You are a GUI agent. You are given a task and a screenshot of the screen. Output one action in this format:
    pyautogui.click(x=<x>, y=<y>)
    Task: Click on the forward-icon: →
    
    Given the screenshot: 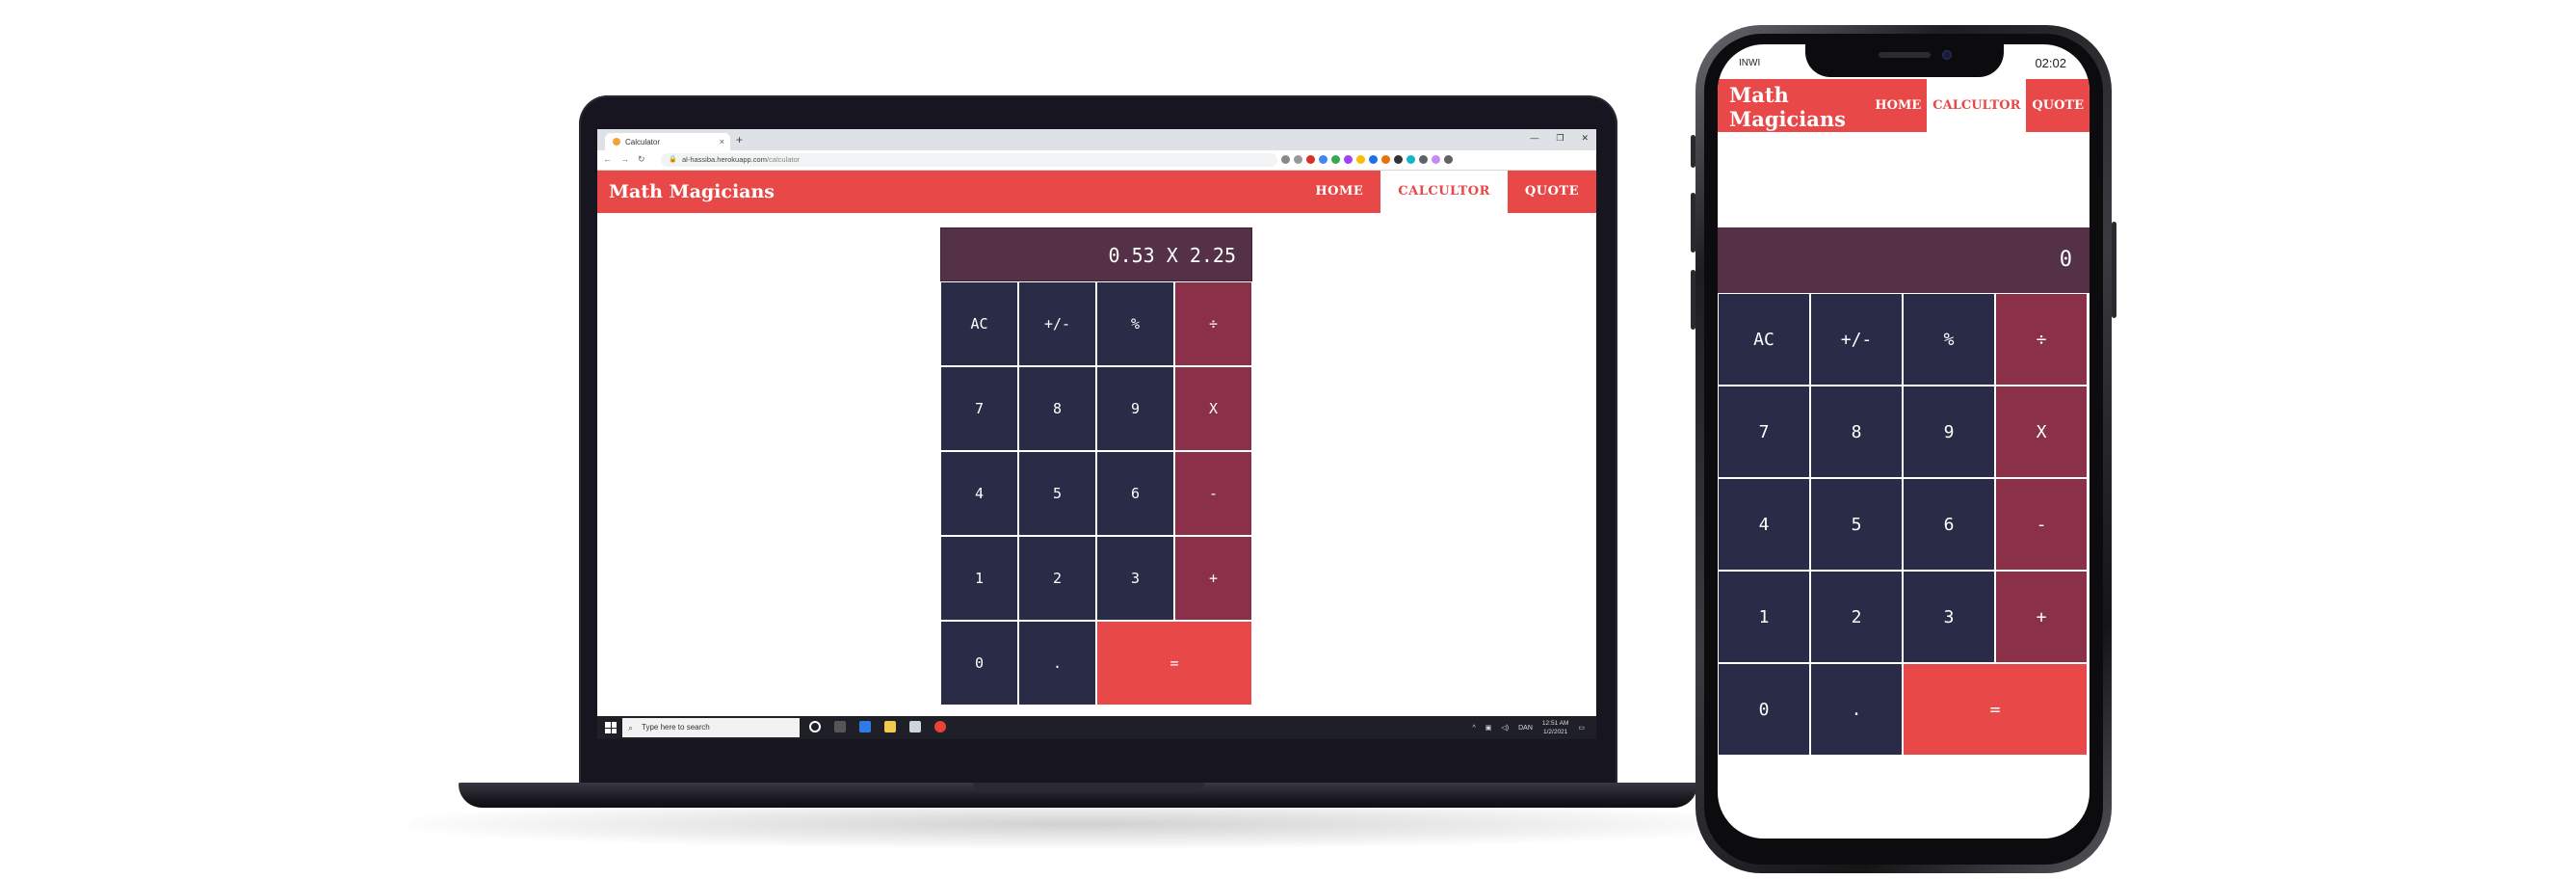 What is the action you would take?
    pyautogui.click(x=625, y=159)
    